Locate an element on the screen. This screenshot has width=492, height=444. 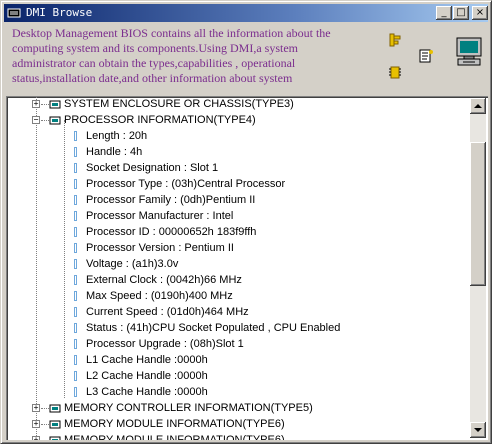
property-text: Processor Type : (03h)Central Processor is located at coordinates (186, 184).